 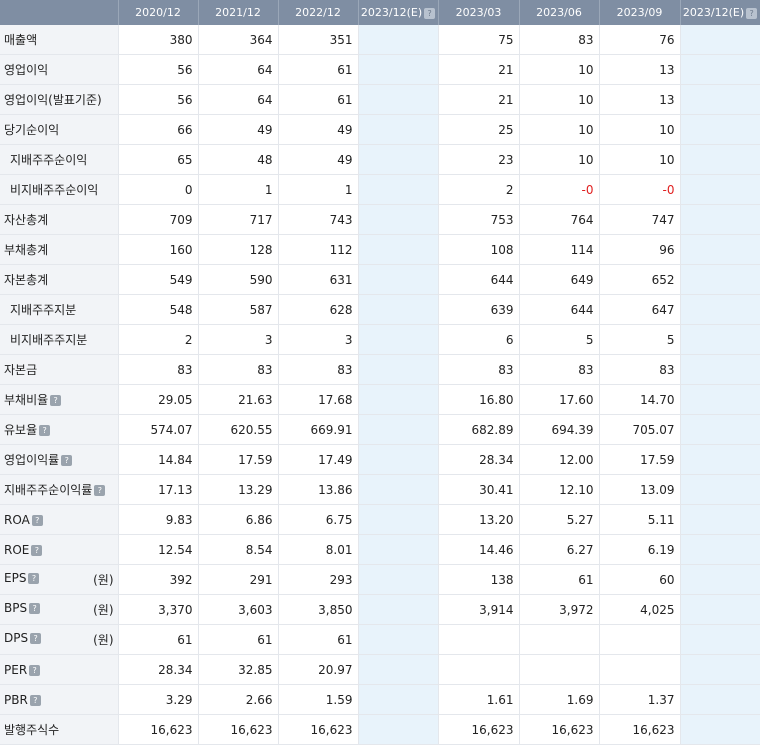 I want to click on table-cell: 647, so click(x=640, y=309).